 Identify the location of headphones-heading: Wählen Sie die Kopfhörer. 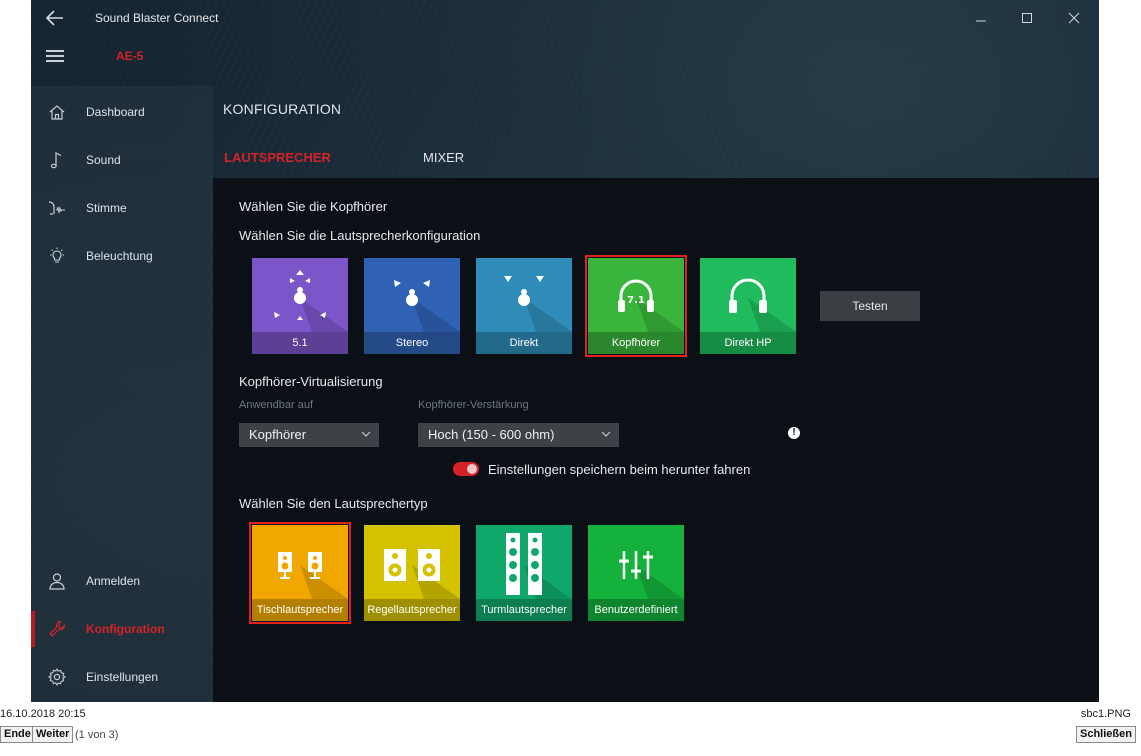
(313, 206).